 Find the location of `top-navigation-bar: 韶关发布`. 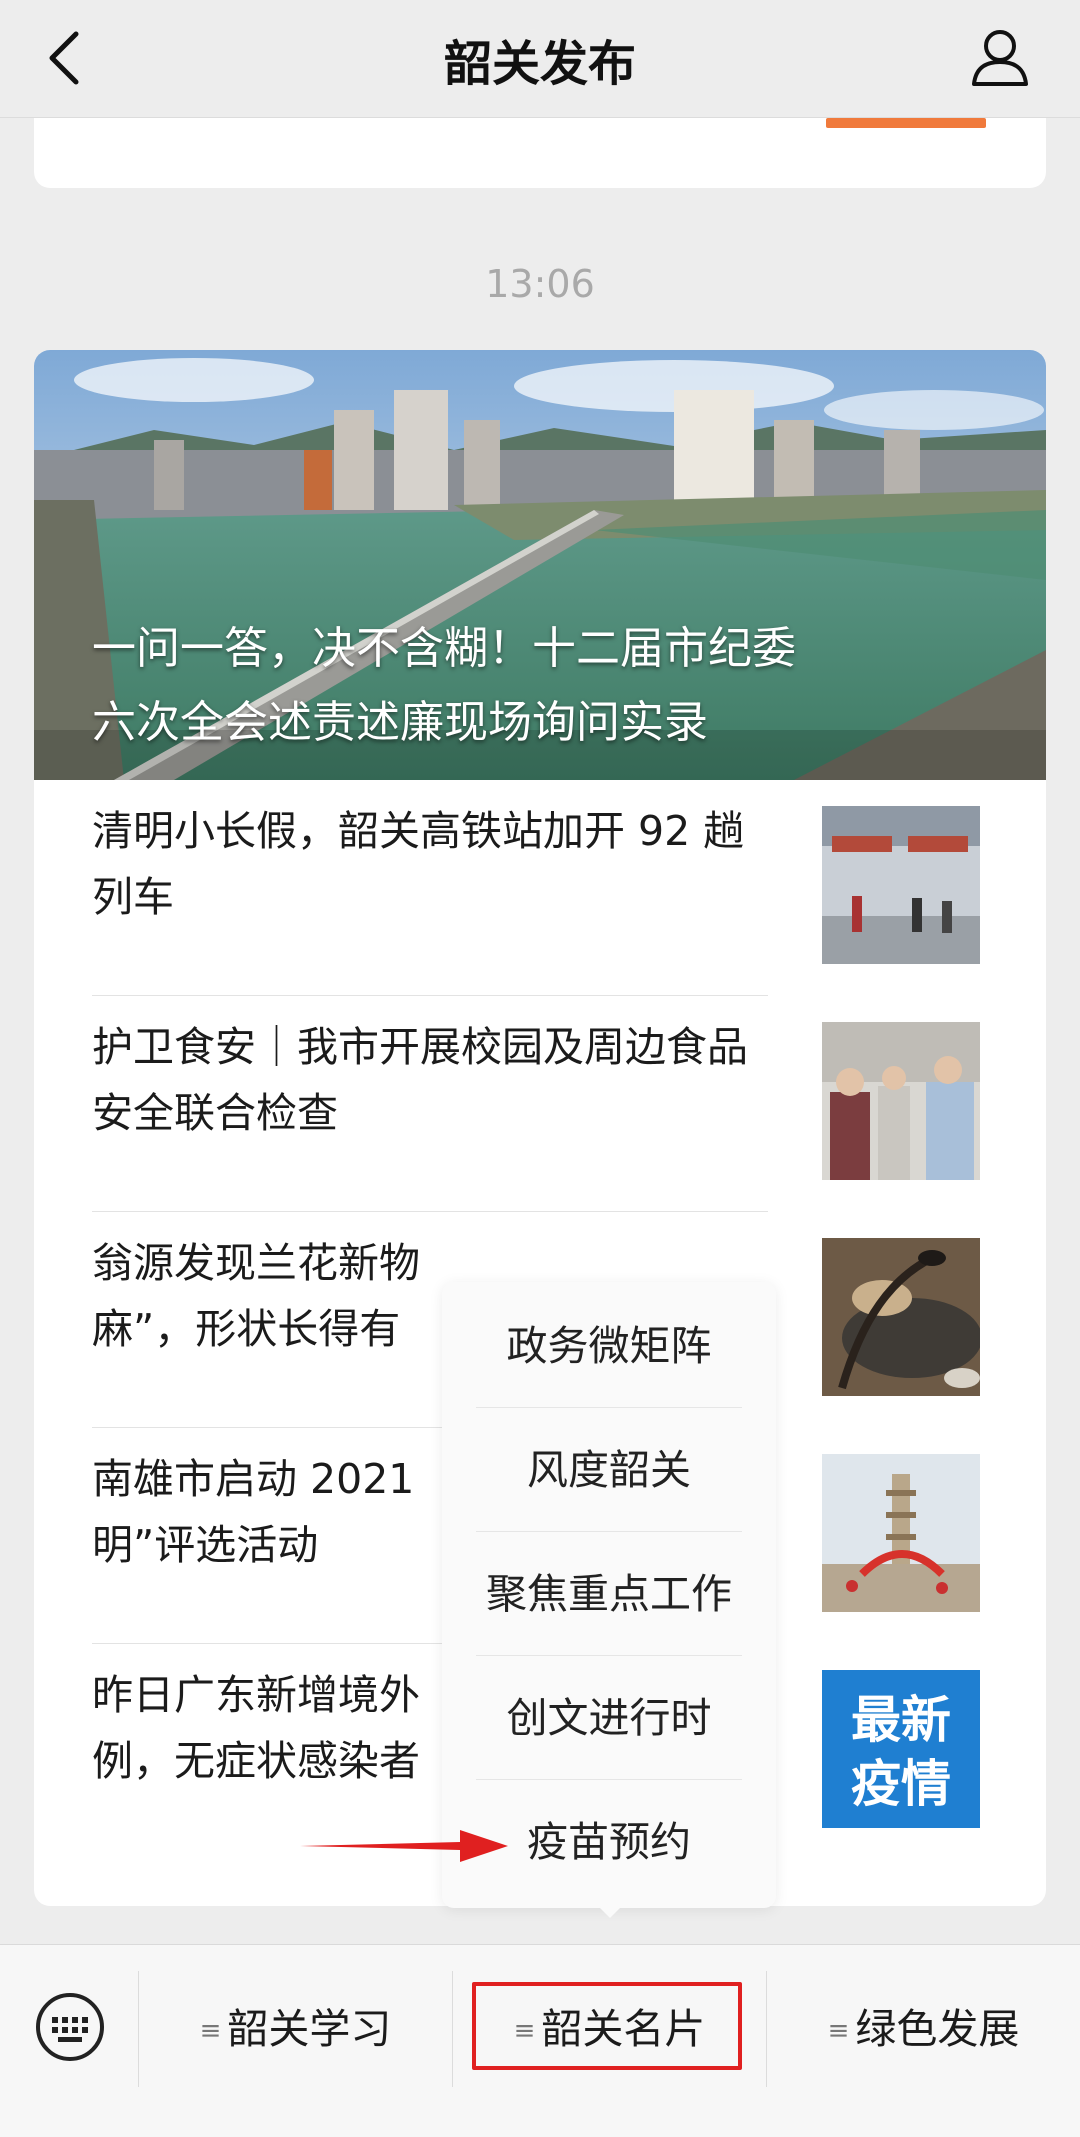

top-navigation-bar: 韶关发布 is located at coordinates (540, 59).